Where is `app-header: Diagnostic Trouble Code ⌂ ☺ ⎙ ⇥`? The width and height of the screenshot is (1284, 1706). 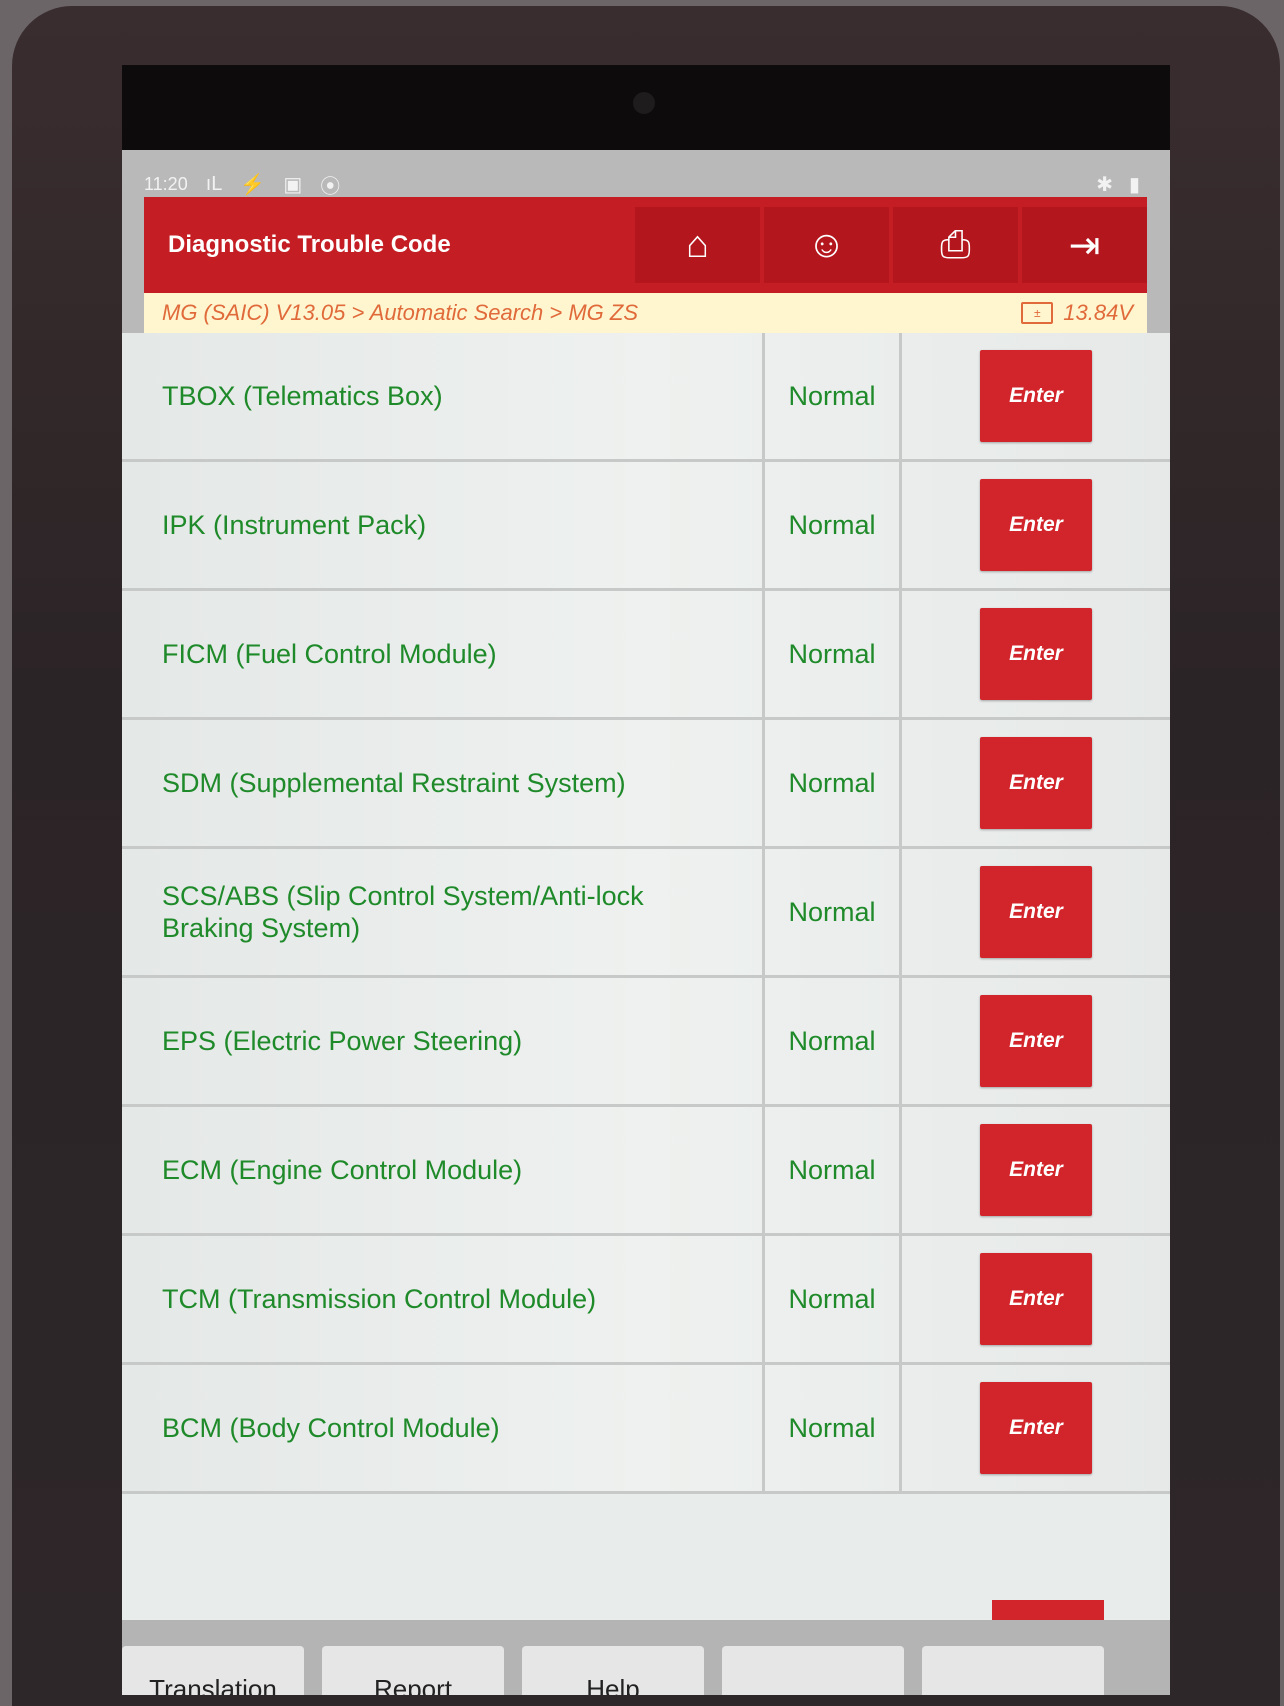 app-header: Diagnostic Trouble Code ⌂ ☺ ⎙ ⇥ is located at coordinates (645, 245).